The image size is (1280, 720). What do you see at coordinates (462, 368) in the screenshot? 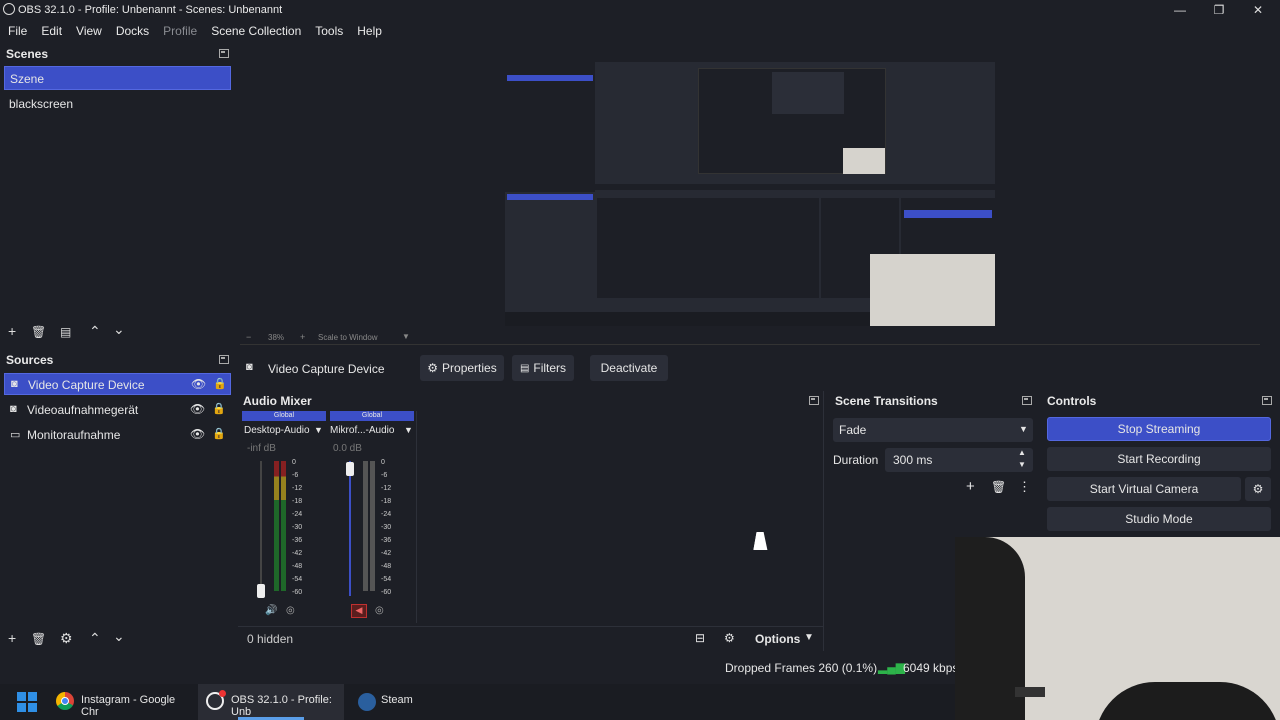
I see `properties-button: ⚙ Properties` at bounding box center [462, 368].